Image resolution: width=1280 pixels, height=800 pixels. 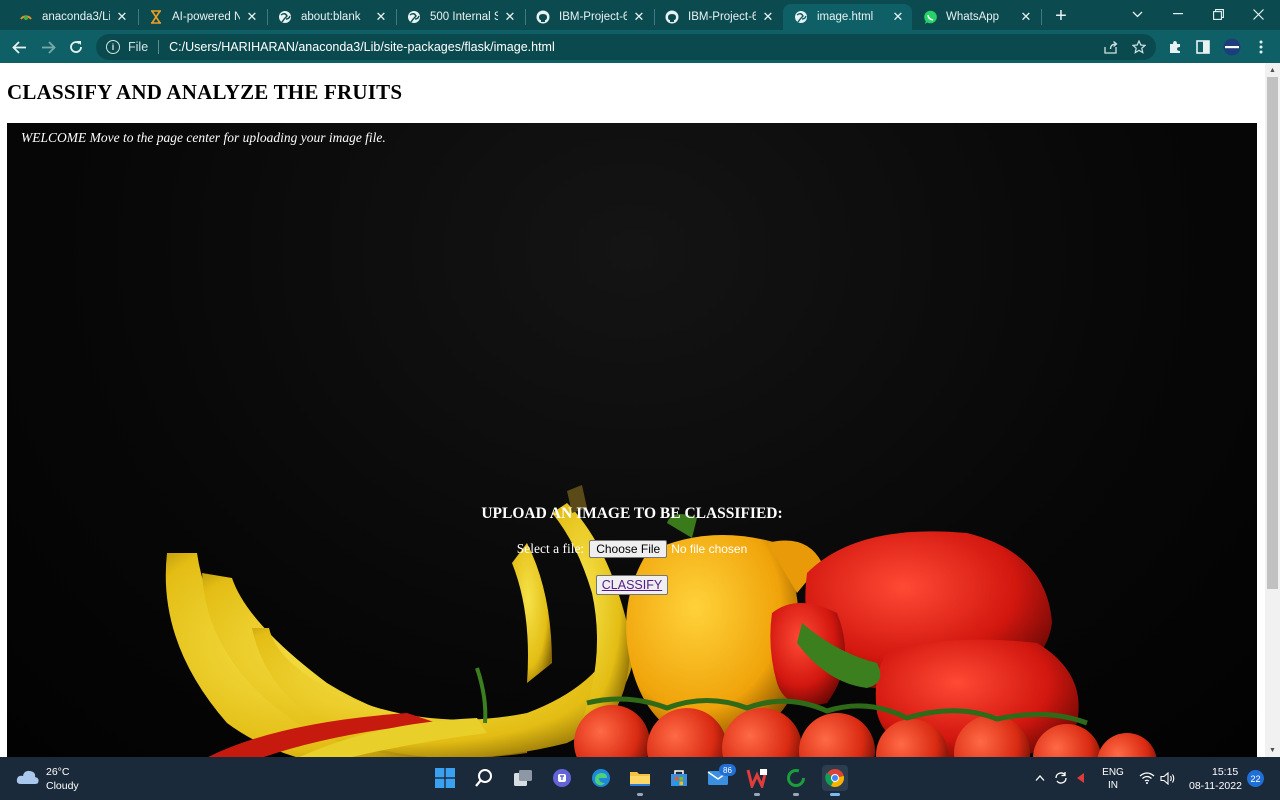 I want to click on tab-about-blank: about:blank ✕, so click(x=331, y=17).